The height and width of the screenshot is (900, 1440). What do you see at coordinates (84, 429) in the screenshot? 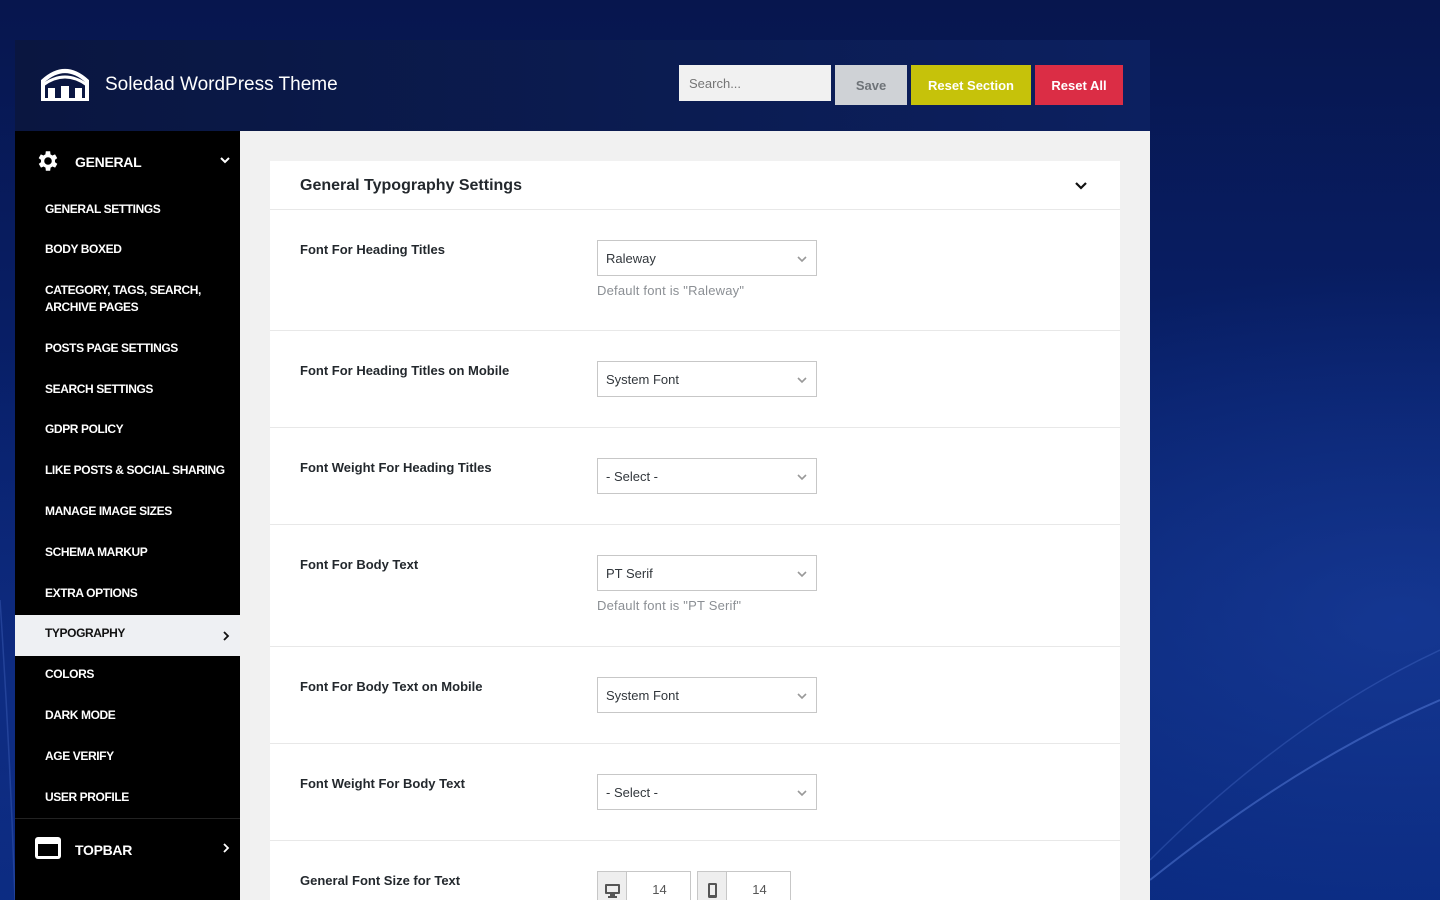
I see `sidebar-item-label: GDPR POLICY` at bounding box center [84, 429].